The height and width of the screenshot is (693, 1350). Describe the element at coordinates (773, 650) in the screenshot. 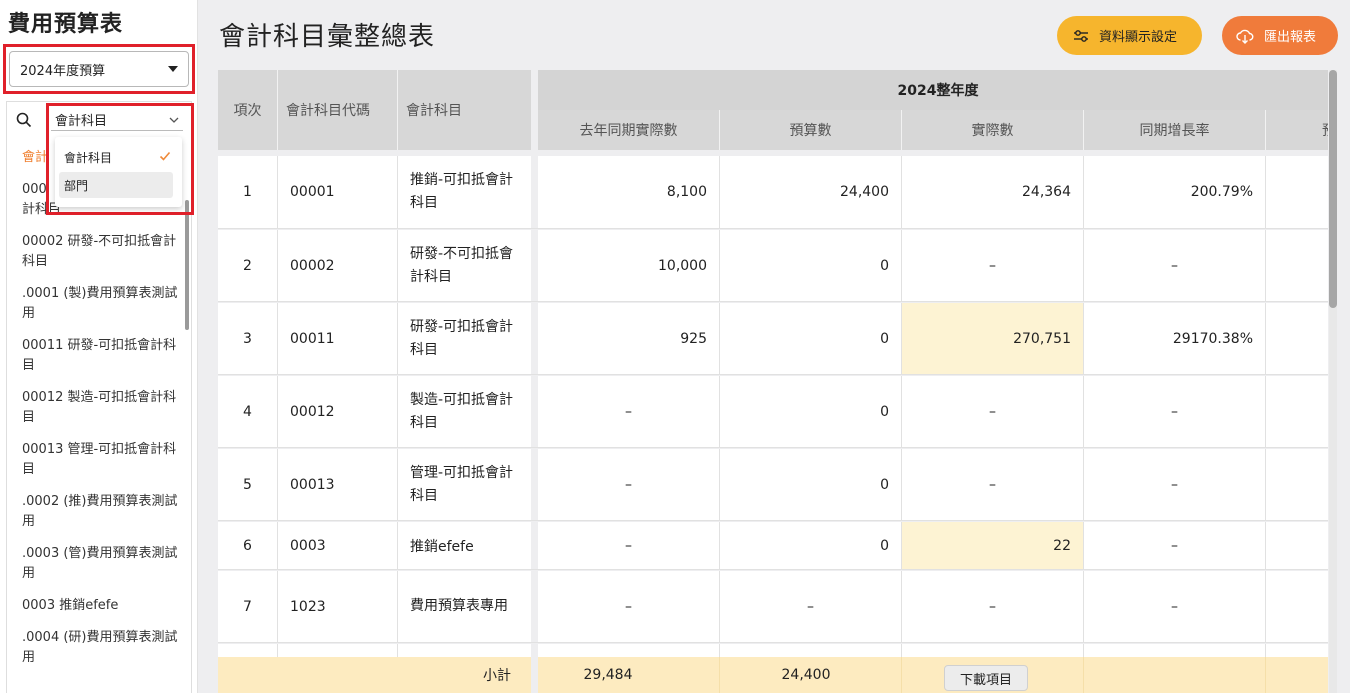

I see `table-row-partial` at that location.